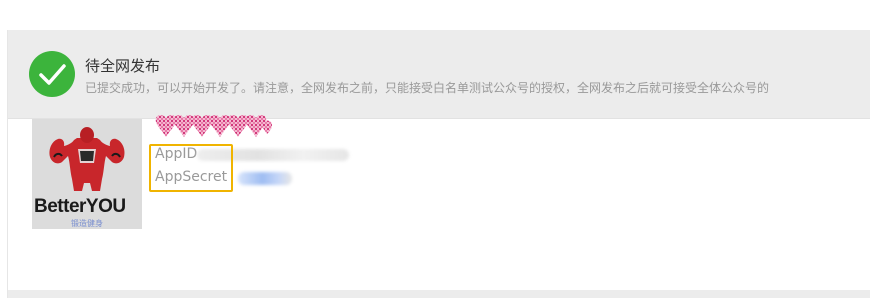 Image resolution: width=870 pixels, height=298 pixels. What do you see at coordinates (80, 206) in the screenshot?
I see `logo-brand-text: BetterYOU` at bounding box center [80, 206].